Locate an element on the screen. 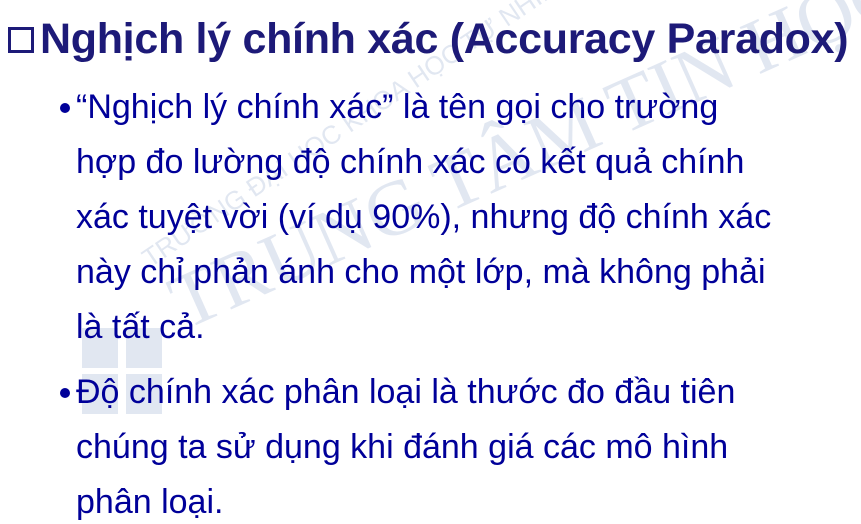 The image size is (861, 524). square-bullet-icon is located at coordinates (21, 40).